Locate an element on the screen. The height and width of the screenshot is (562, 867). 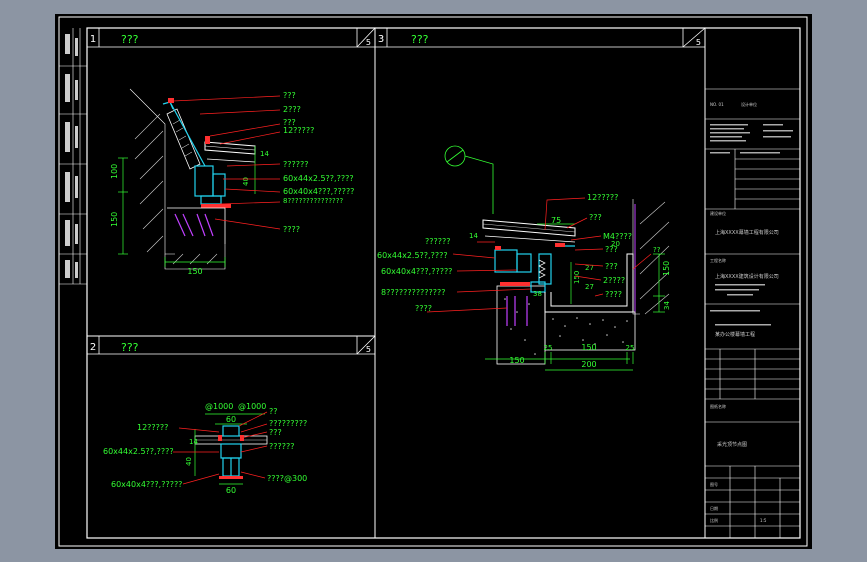
d3-dim-total: 200 is located at coordinates (588, 364).